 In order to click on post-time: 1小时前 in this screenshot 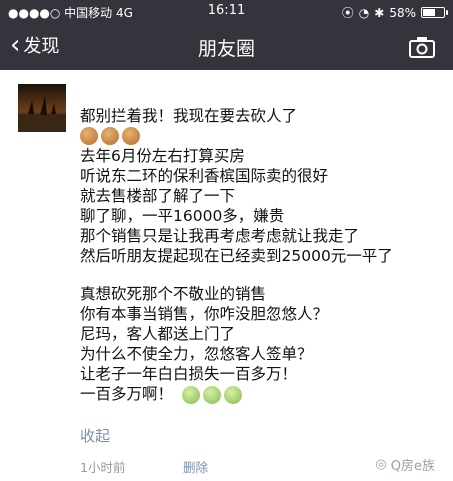, I will do `click(103, 467)`.